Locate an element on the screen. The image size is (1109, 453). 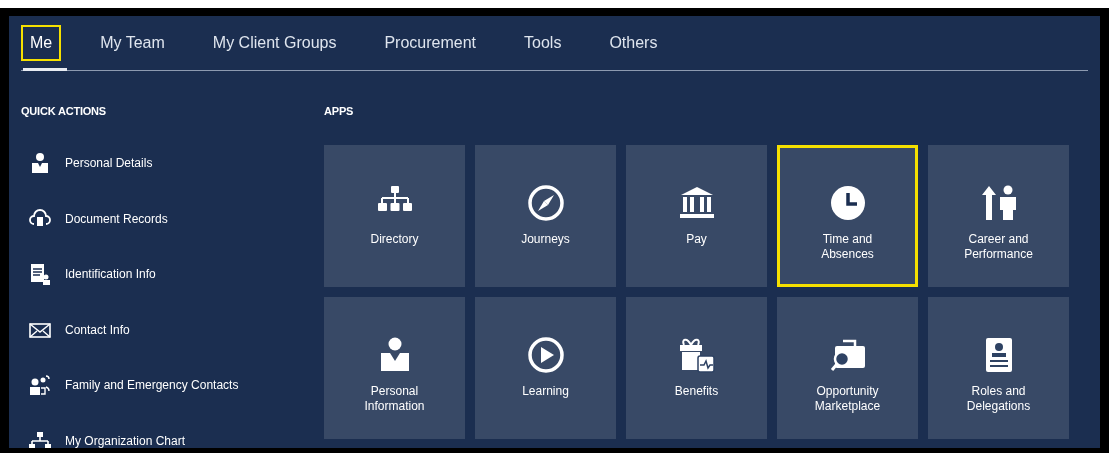
nav-tab: Tools is located at coordinates (543, 43).